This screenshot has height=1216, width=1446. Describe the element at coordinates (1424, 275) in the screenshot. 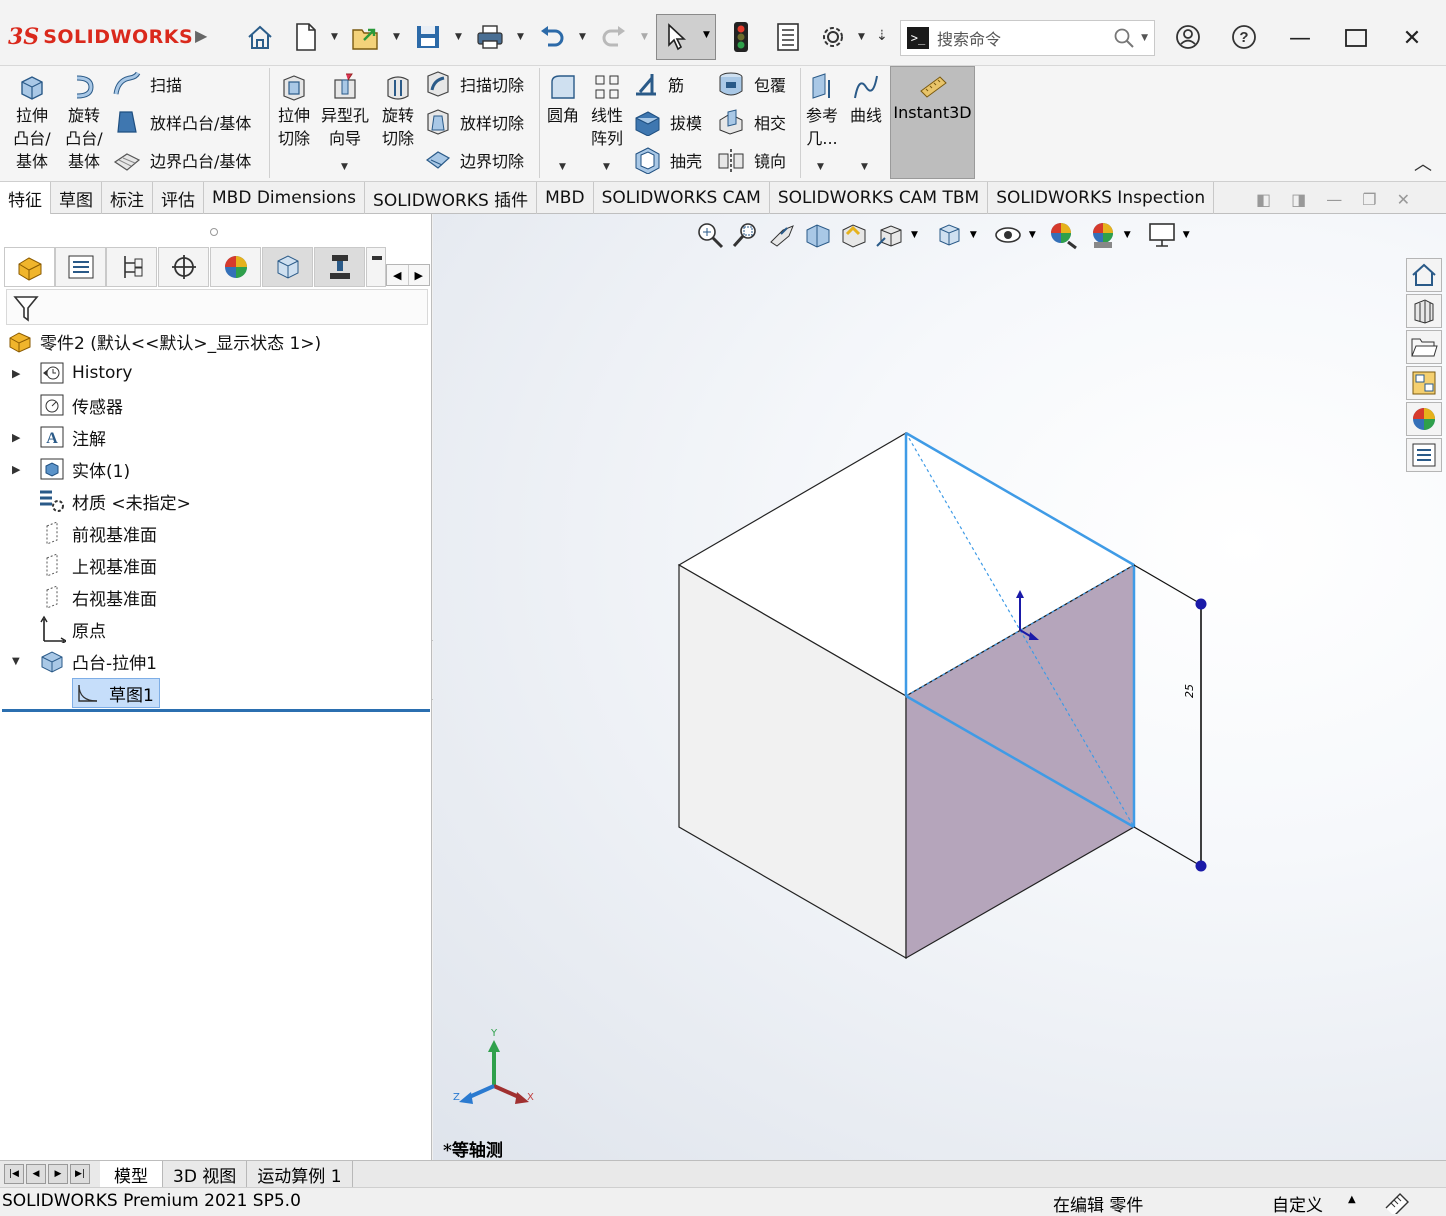

I see `solidworks-resources-tab` at that location.